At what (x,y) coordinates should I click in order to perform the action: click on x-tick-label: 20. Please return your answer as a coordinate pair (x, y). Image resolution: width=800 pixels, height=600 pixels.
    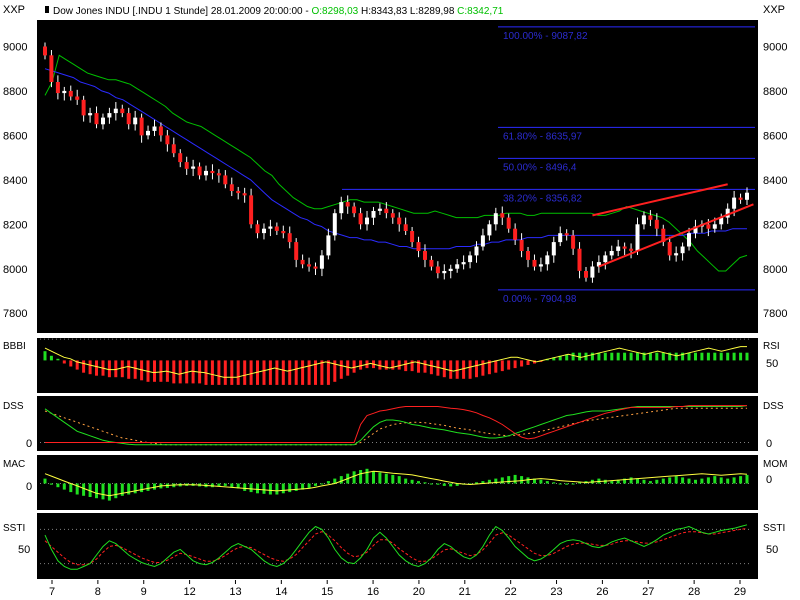
    Looking at the image, I should click on (419, 592).